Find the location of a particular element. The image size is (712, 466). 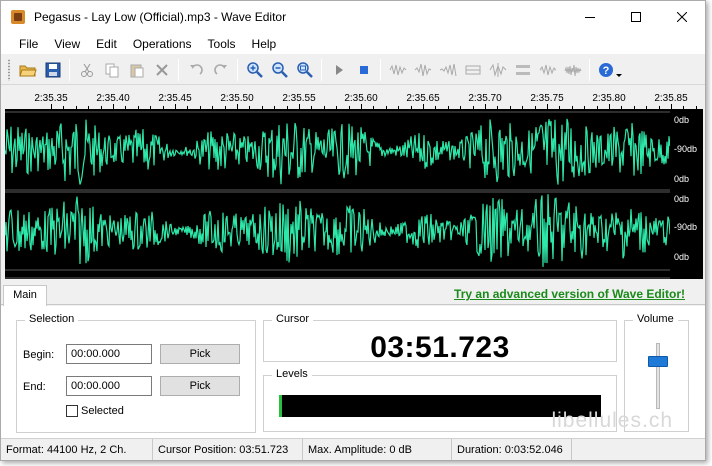

fade-icon is located at coordinates (447, 69).